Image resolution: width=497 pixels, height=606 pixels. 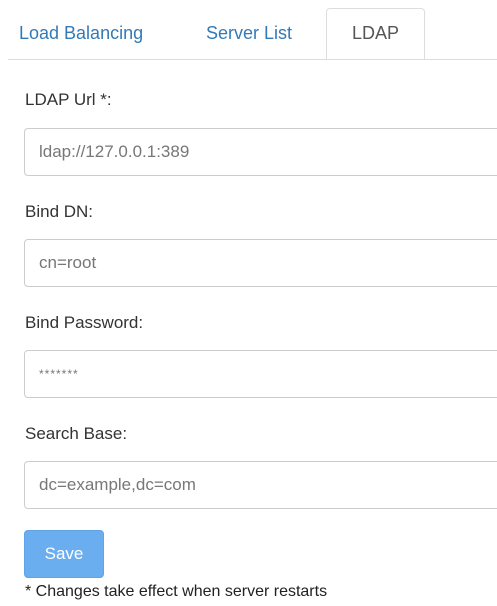 I want to click on save-button: Save, so click(x=64, y=554).